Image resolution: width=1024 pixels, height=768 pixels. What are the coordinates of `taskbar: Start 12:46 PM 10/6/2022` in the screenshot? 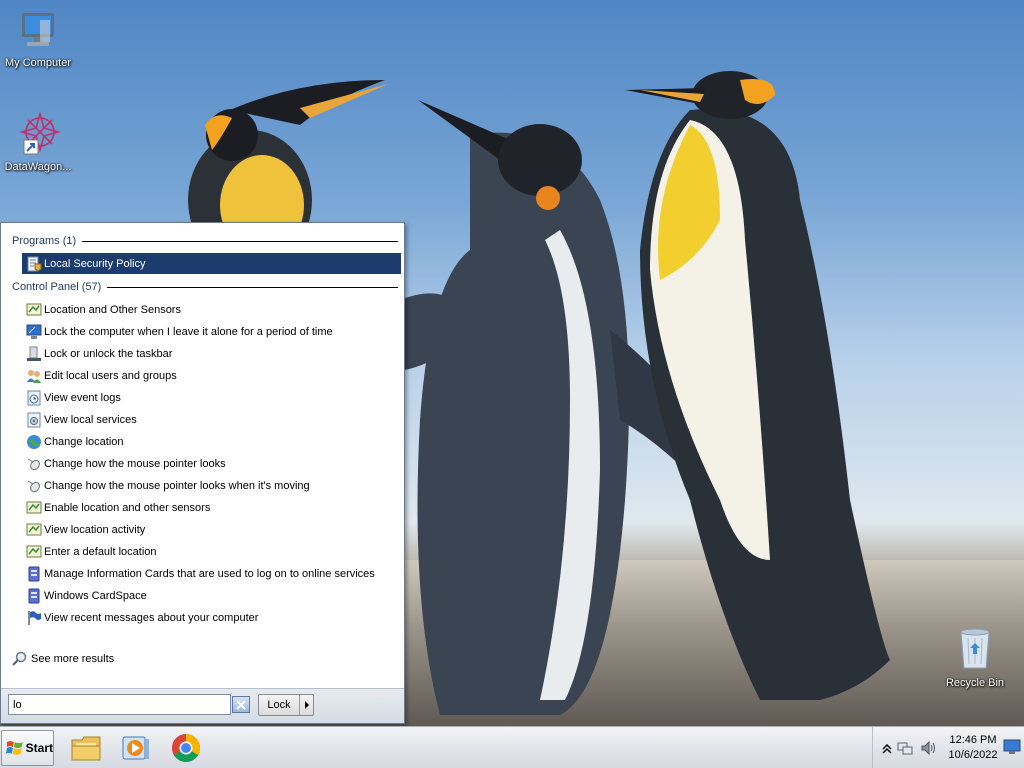 It's located at (512, 747).